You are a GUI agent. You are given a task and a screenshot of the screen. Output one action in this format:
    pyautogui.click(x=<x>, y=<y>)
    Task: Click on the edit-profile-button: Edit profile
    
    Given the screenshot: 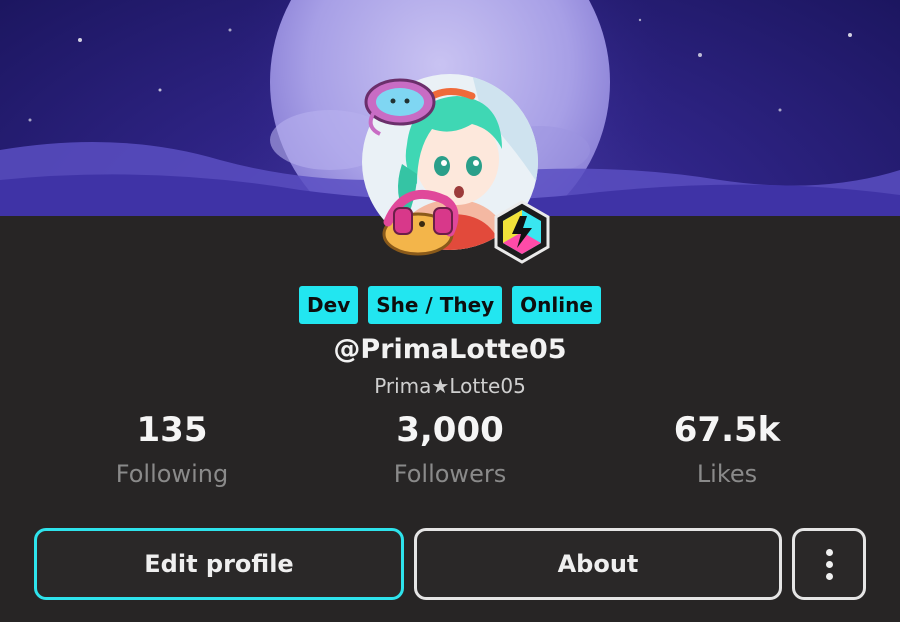 What is the action you would take?
    pyautogui.click(x=219, y=564)
    